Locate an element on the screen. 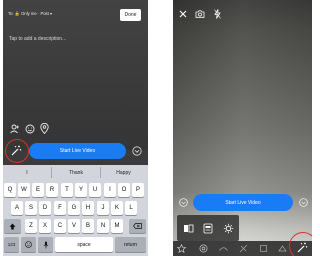 Image resolution: width=320 pixels, height=256 pixels. backspace-icon is located at coordinates (137, 226).